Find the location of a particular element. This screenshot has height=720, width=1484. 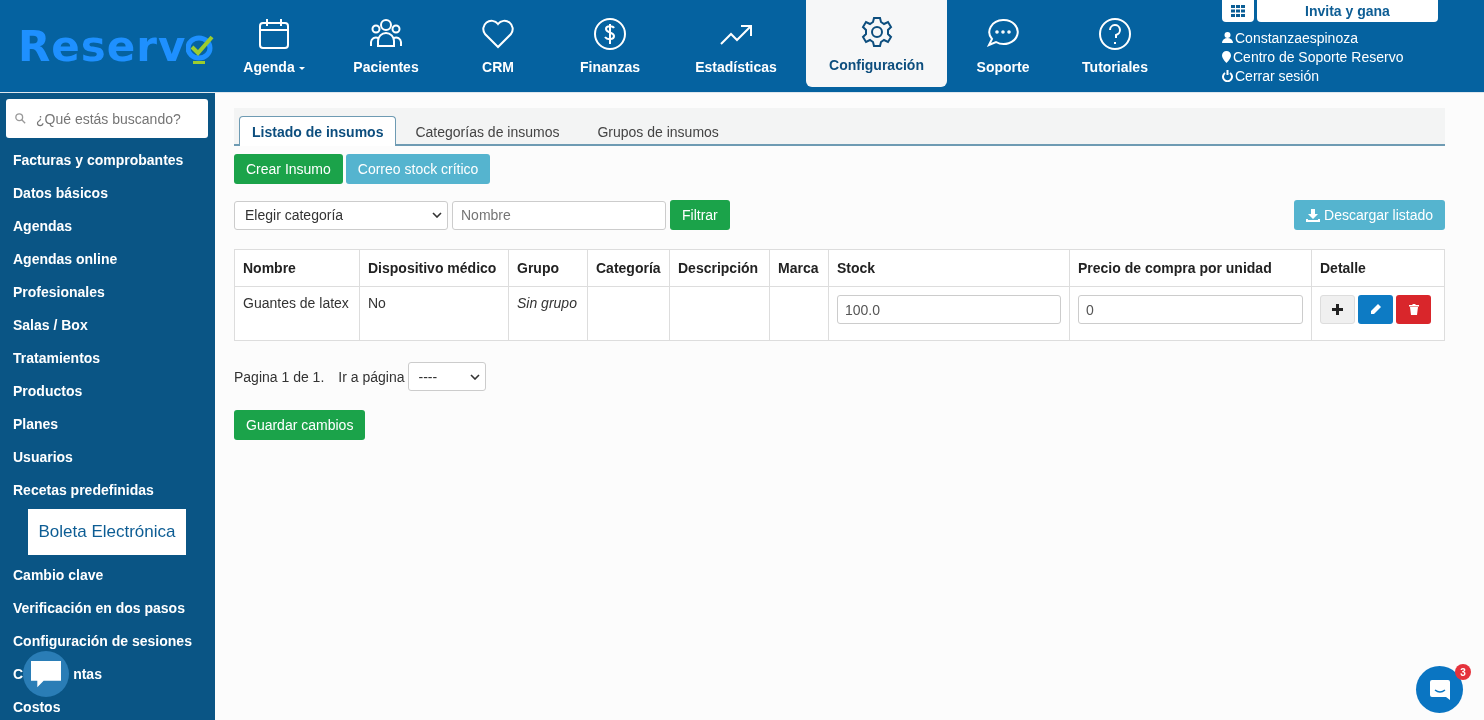

sidebar-item: Usuarios is located at coordinates (43, 456).